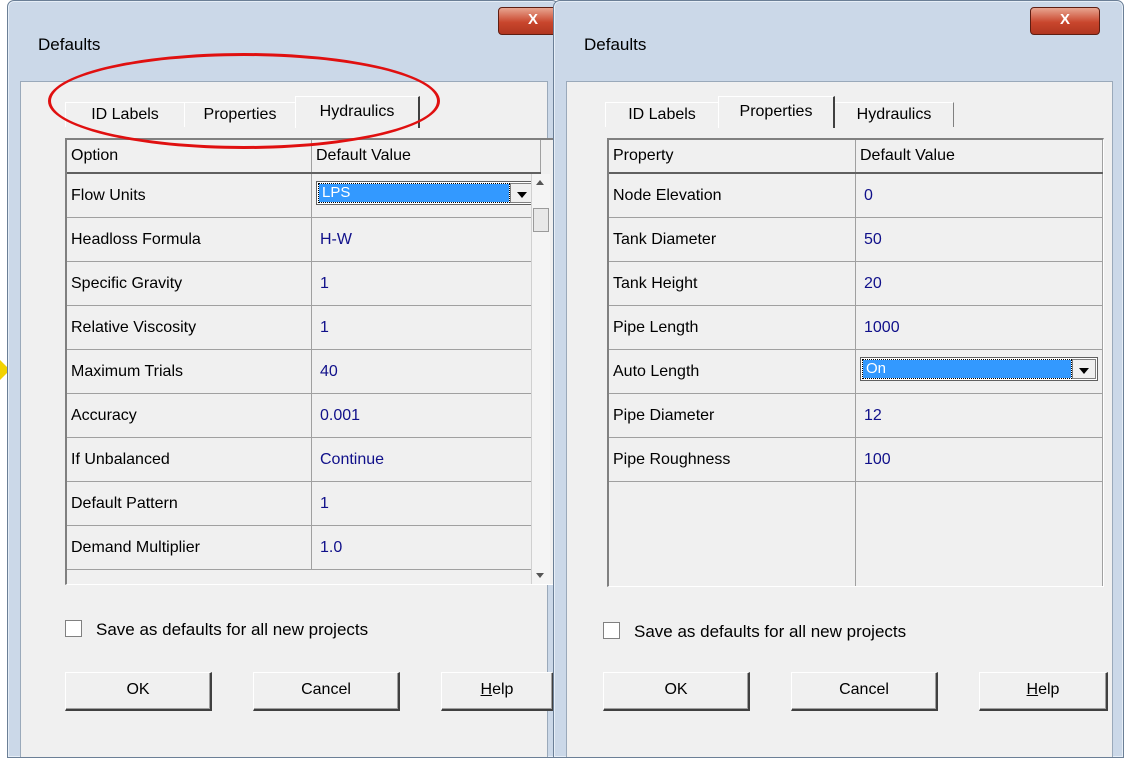 The image size is (1132, 758). I want to click on option-value: 40, so click(426, 371).